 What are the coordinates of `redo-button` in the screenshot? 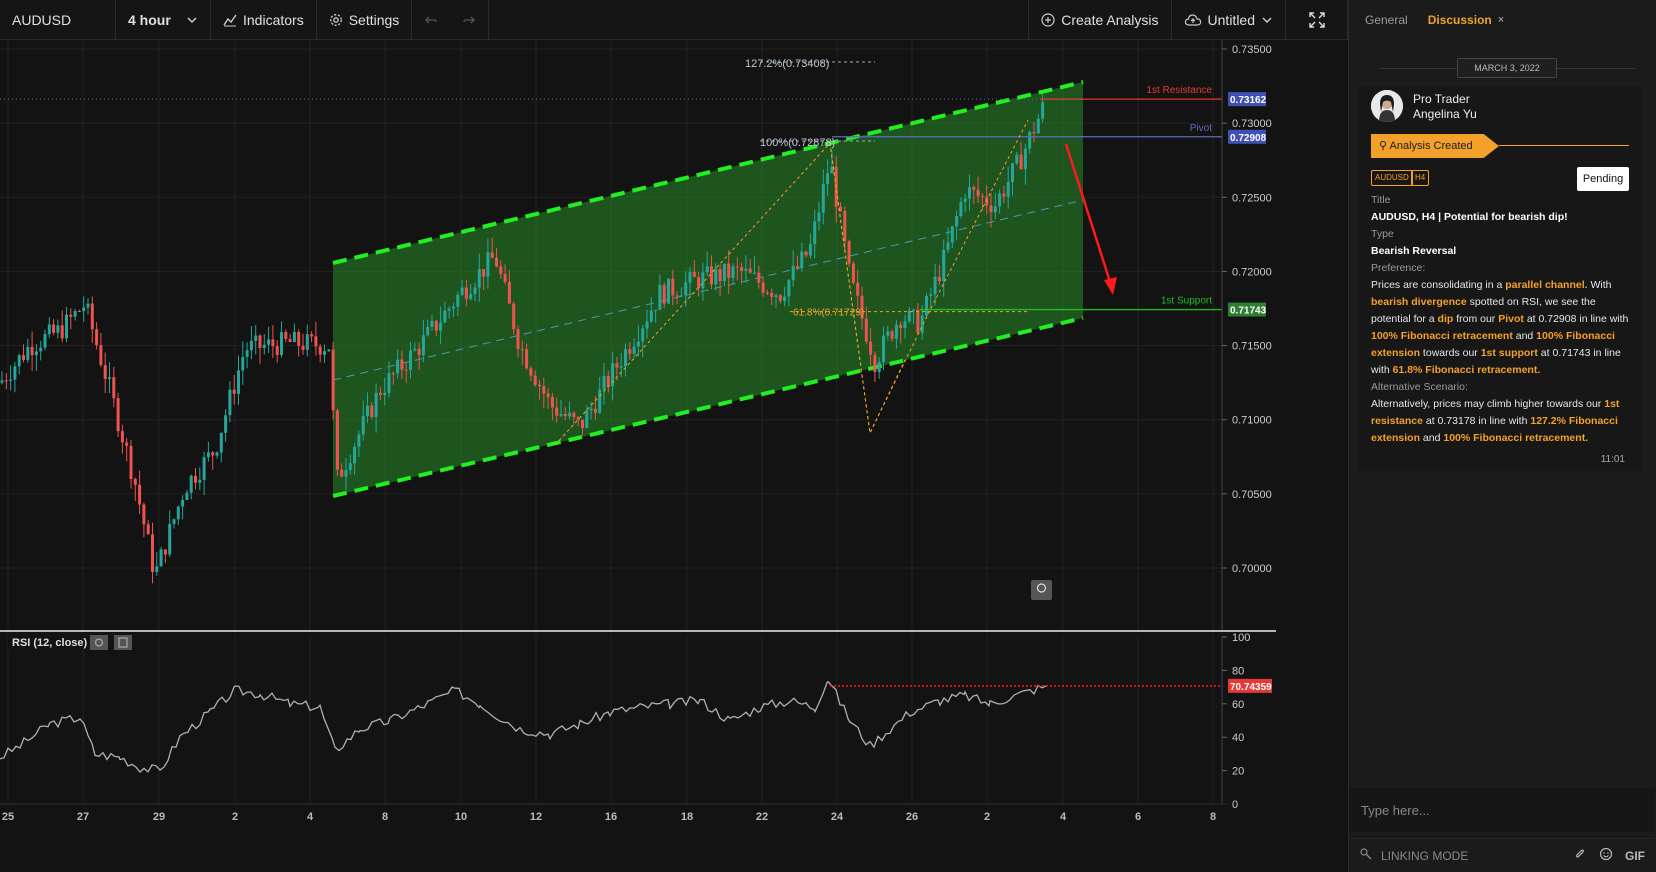 It's located at (470, 20).